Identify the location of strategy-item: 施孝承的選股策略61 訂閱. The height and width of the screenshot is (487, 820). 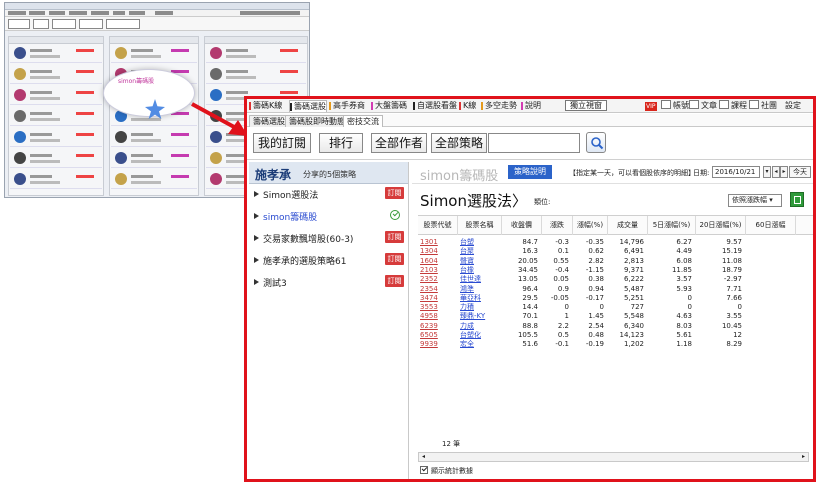
(328, 260).